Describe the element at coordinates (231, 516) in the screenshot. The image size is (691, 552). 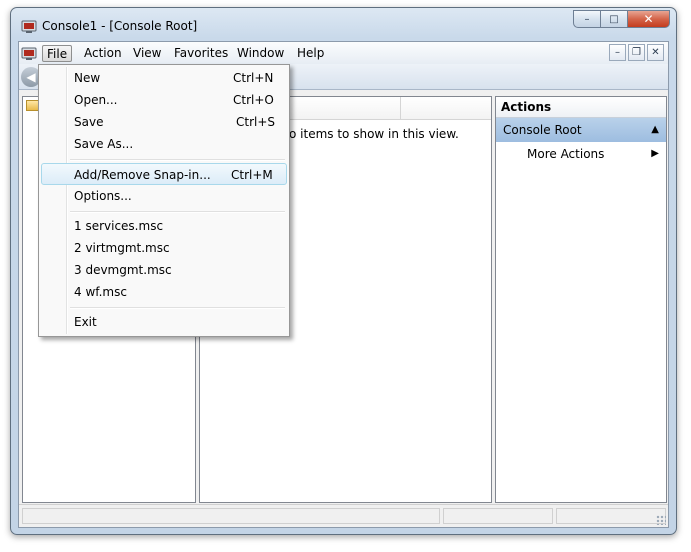
I see `status-segment-main` at that location.